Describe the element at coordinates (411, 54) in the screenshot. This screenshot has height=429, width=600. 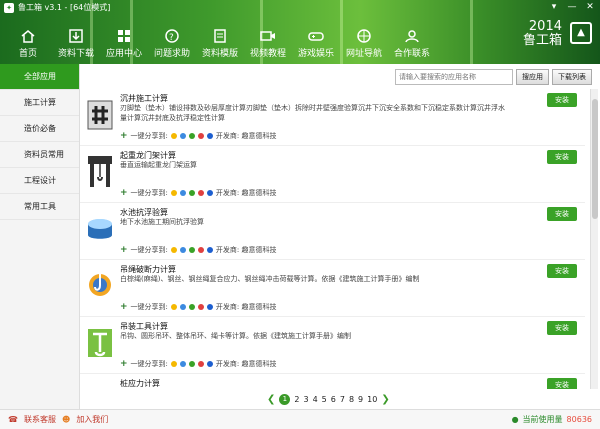
I see `nav-label: 合作联系` at that location.